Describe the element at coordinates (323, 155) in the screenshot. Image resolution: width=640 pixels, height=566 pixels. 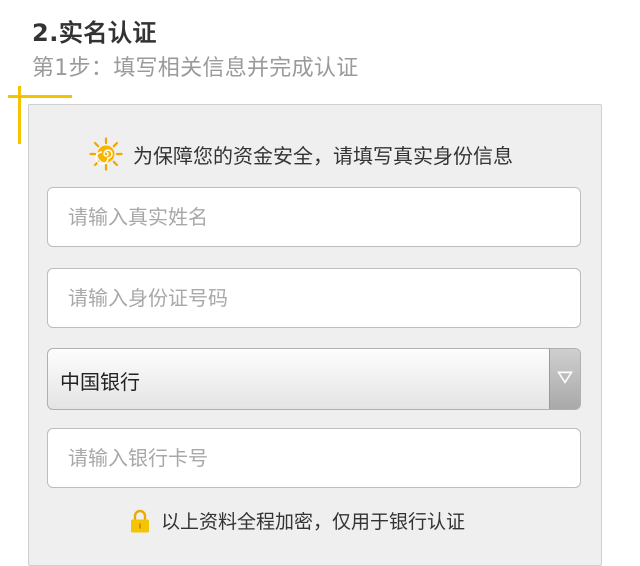
I see `security-notice-text: 为保障您的资金安全，请填写真实身份信息` at that location.